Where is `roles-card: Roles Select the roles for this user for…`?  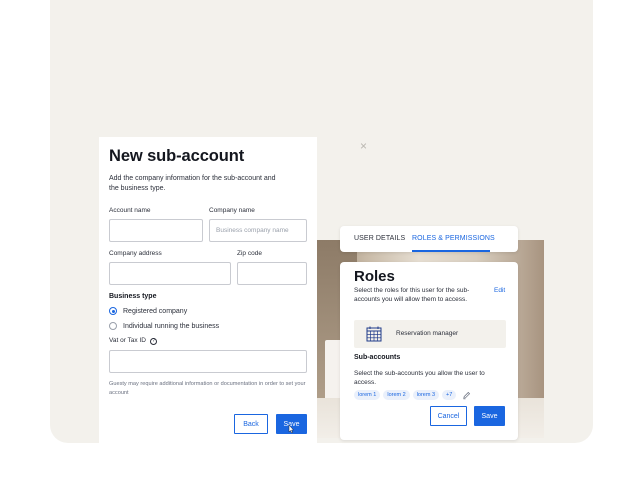
roles-card: Roles Select the roles for this user for… is located at coordinates (429, 351).